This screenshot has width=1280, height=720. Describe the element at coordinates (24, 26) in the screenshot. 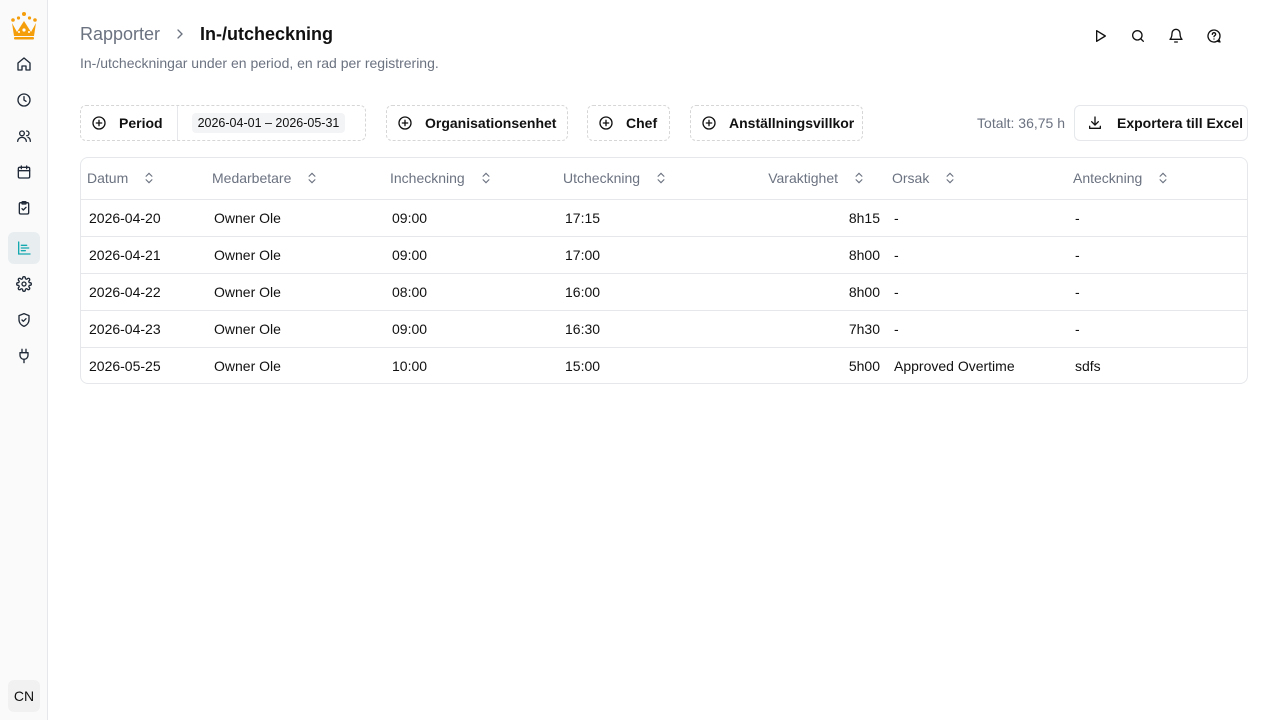

I see `crown-logo` at that location.